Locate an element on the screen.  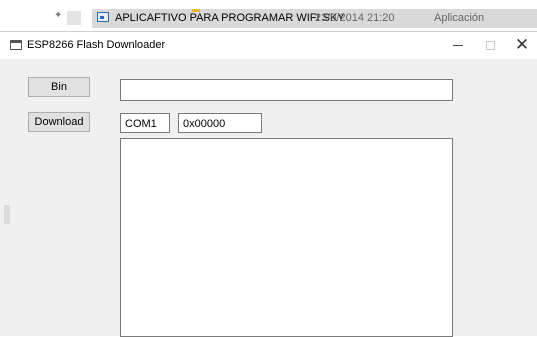
file-date: 23/9/2014 21:20 is located at coordinates (355, 18).